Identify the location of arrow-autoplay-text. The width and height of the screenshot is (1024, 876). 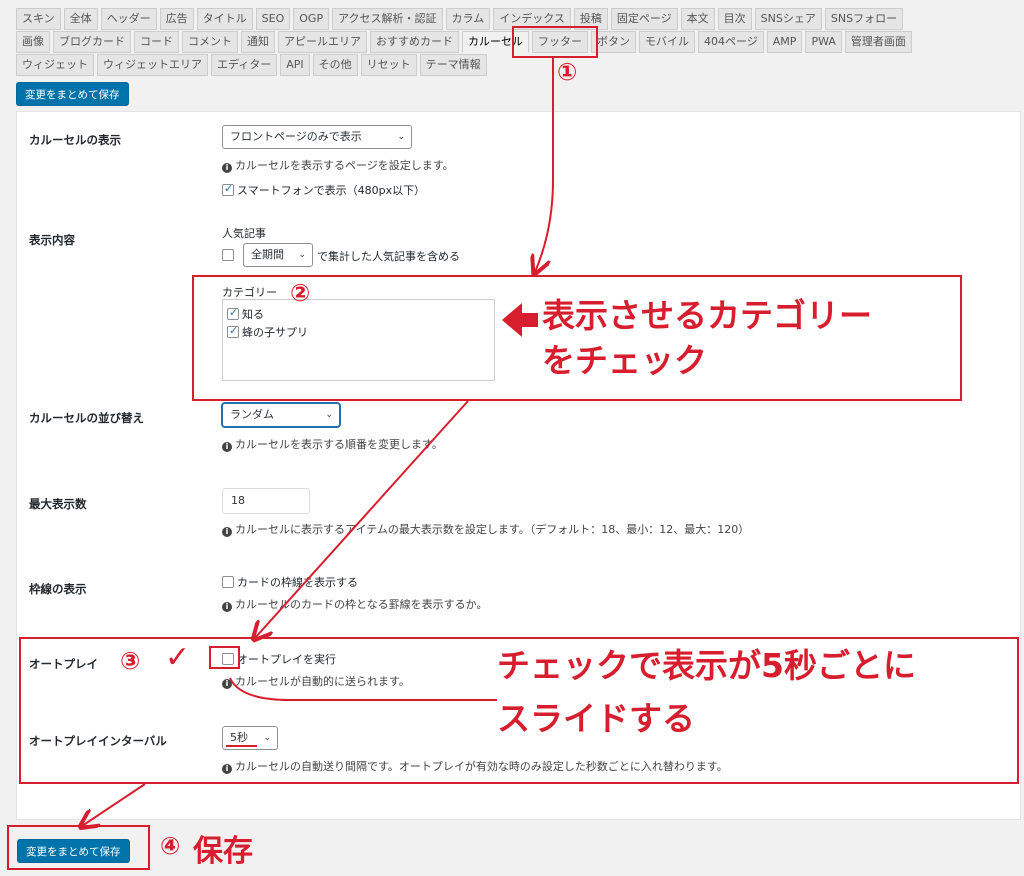
(363, 689).